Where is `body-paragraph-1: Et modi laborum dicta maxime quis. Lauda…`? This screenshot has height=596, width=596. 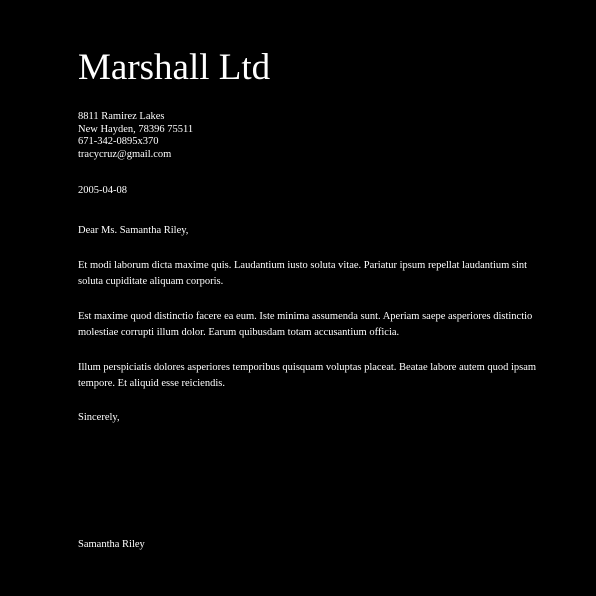 body-paragraph-1: Et modi laborum dicta maxime quis. Lauda… is located at coordinates (303, 273).